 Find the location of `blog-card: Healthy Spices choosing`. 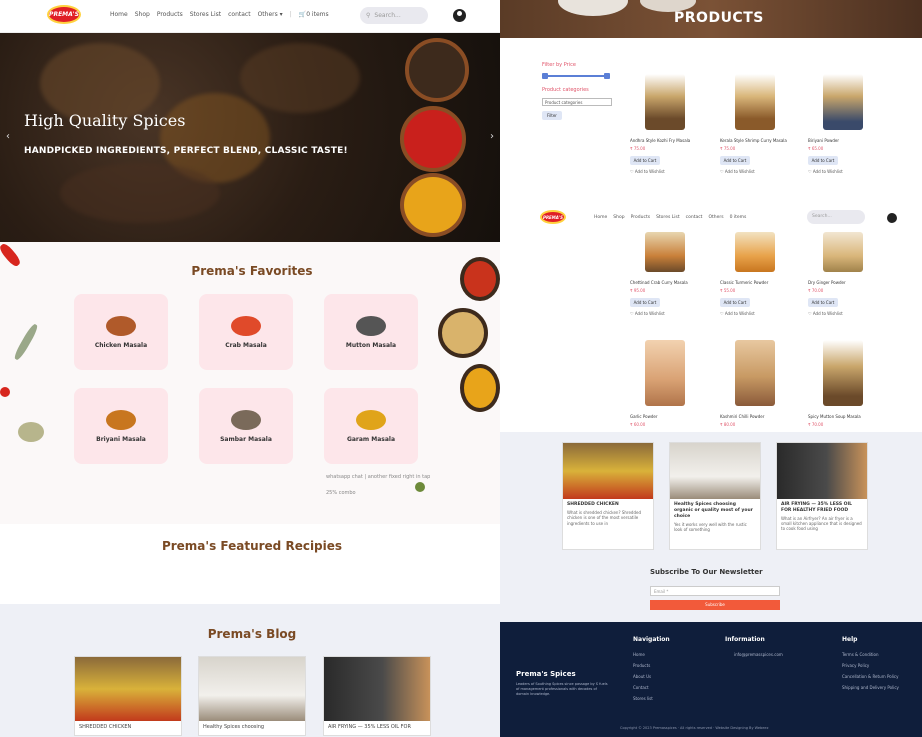

blog-card: Healthy Spices choosing is located at coordinates (252, 696).